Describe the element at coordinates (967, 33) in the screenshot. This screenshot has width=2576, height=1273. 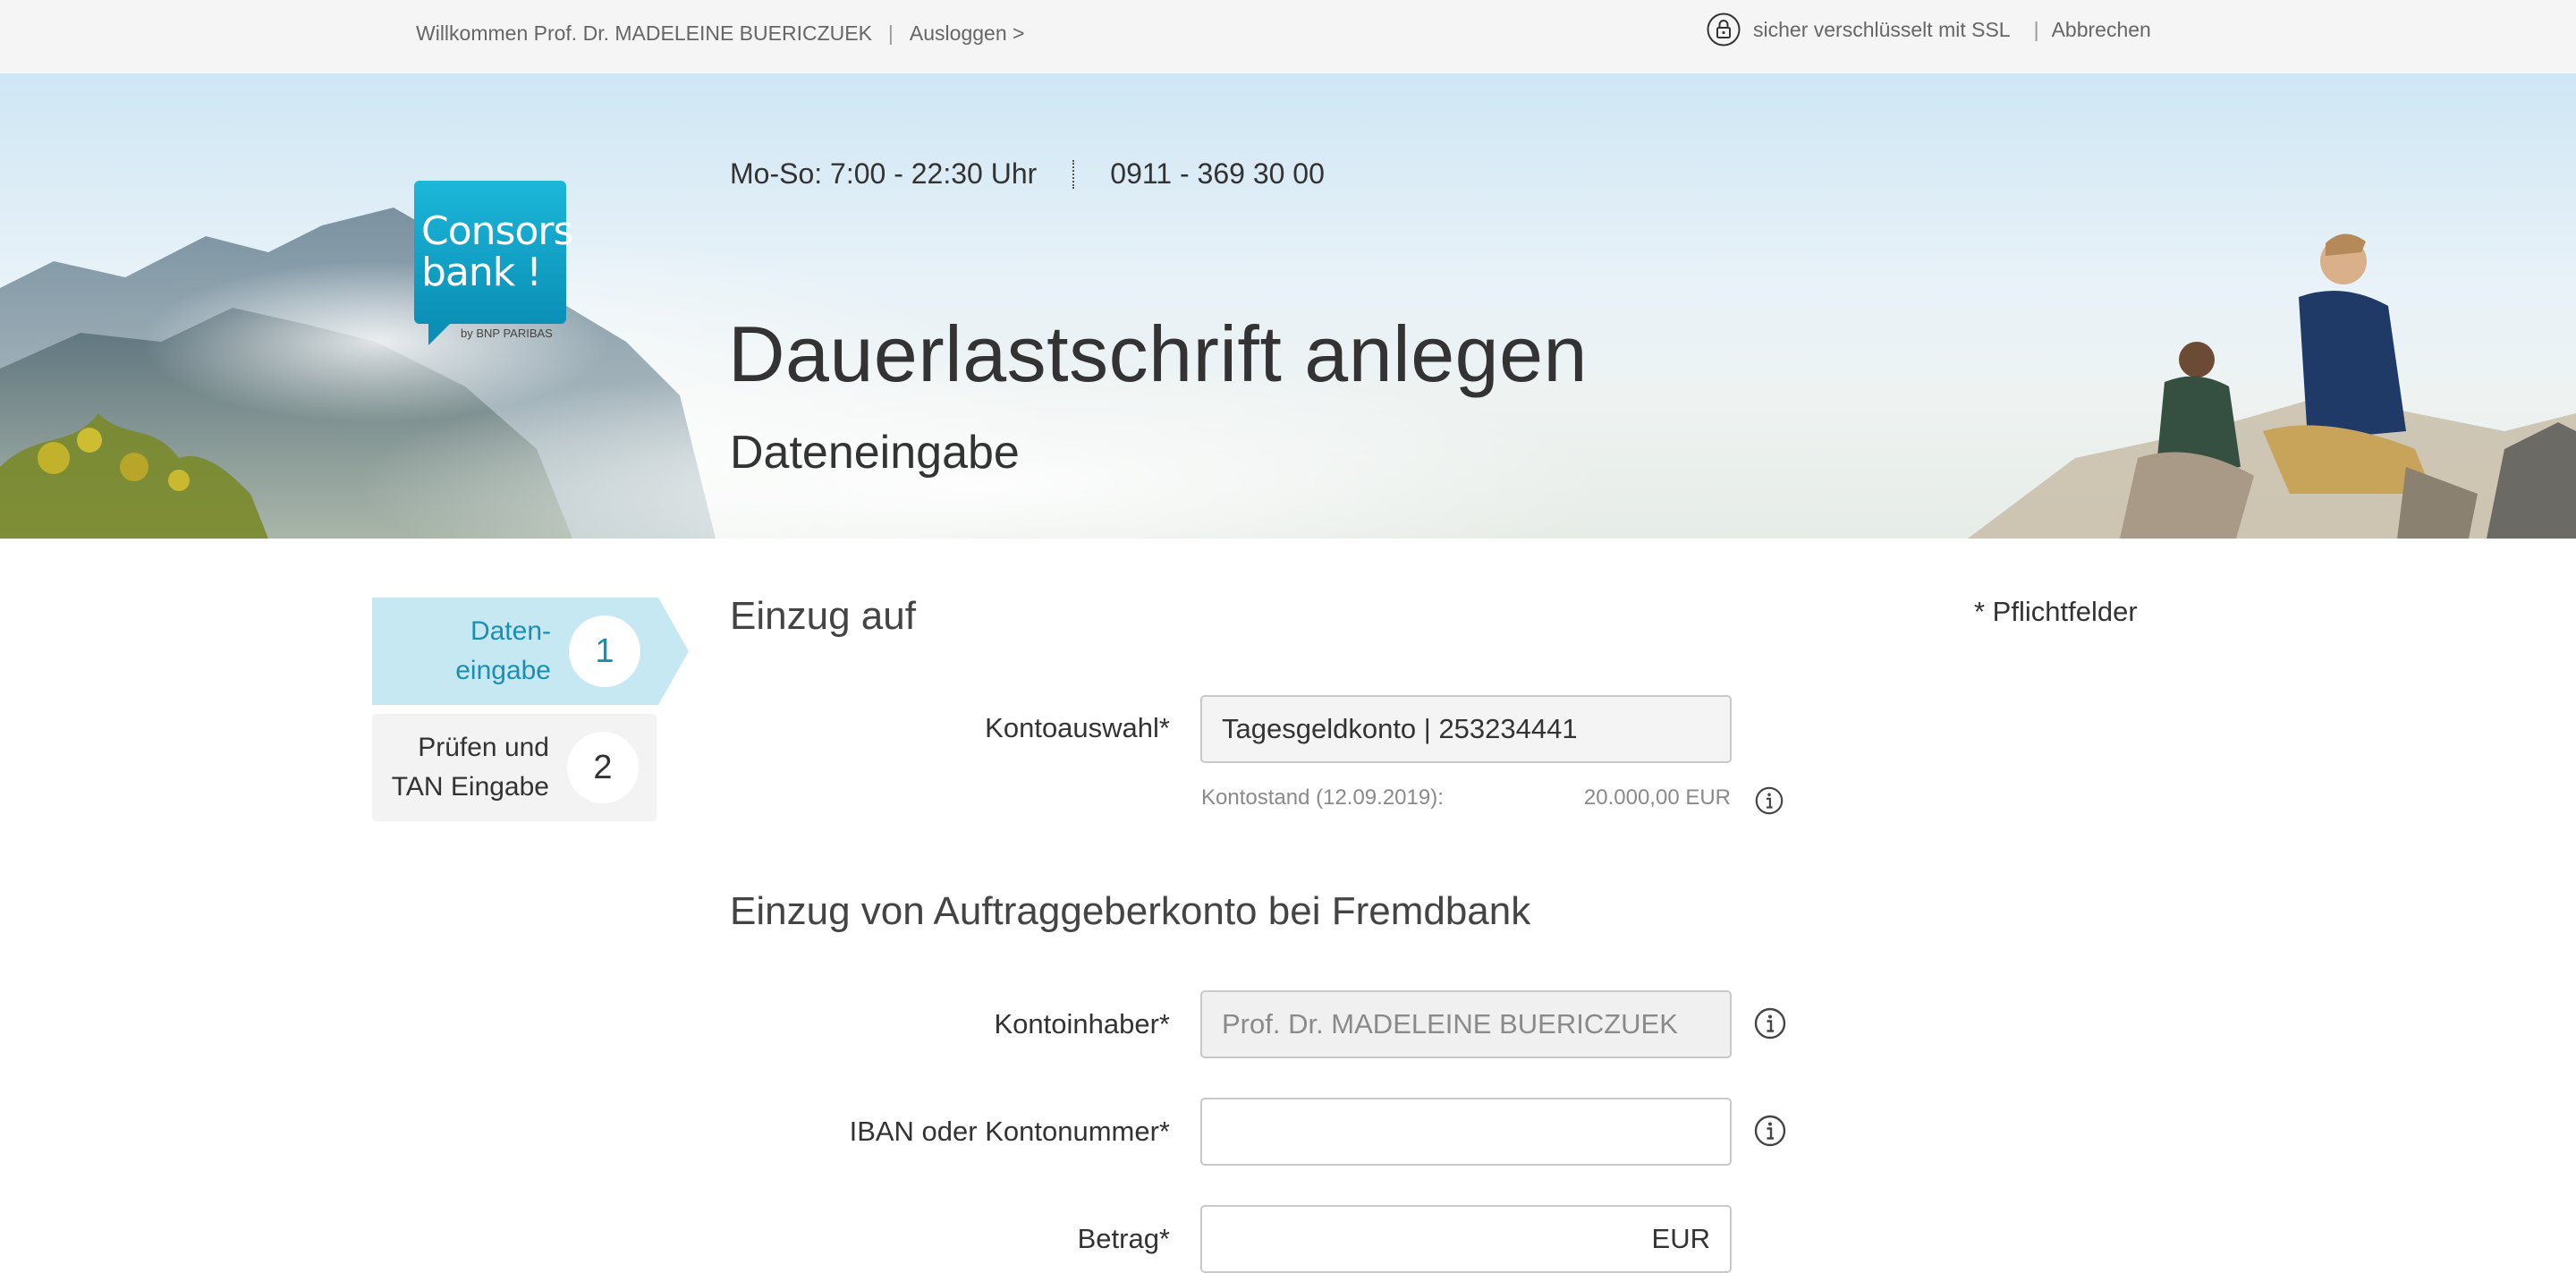
I see `logout-link: Ausloggen >` at that location.